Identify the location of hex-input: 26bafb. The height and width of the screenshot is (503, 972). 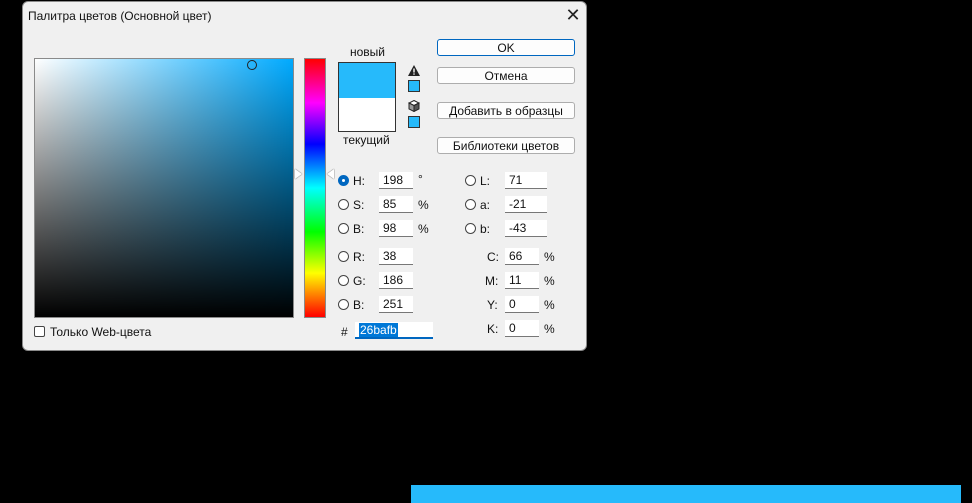
(394, 330).